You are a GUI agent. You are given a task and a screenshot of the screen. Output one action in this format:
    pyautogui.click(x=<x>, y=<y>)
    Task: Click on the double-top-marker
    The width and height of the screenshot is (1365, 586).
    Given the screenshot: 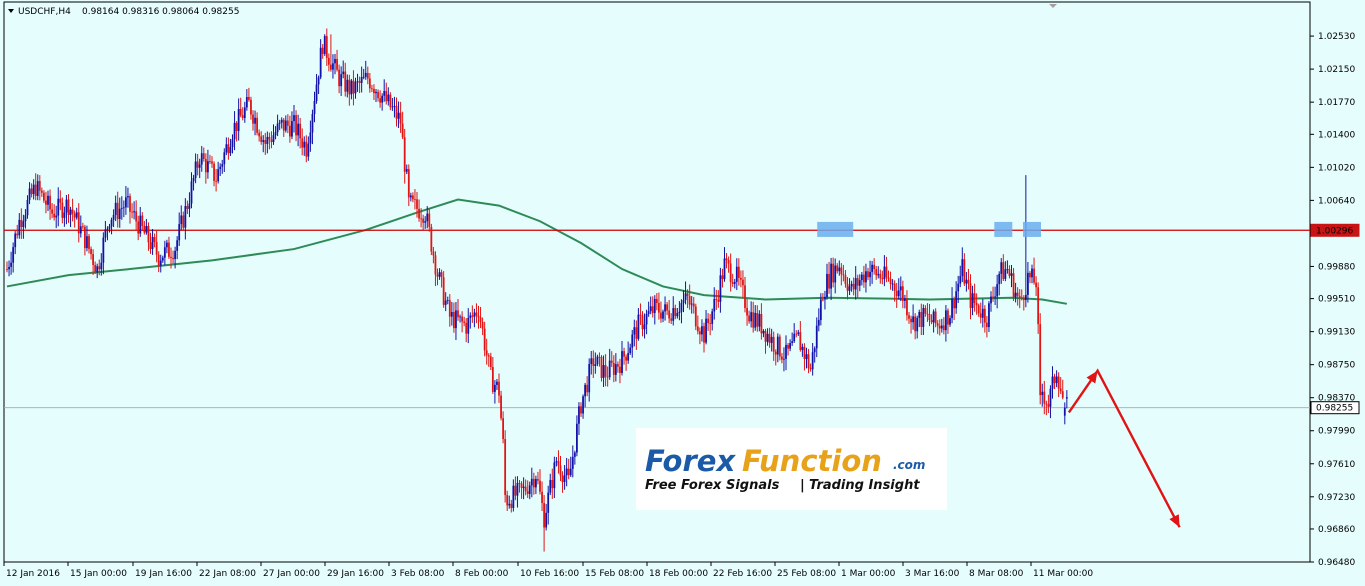 What is the action you would take?
    pyautogui.click(x=835, y=229)
    